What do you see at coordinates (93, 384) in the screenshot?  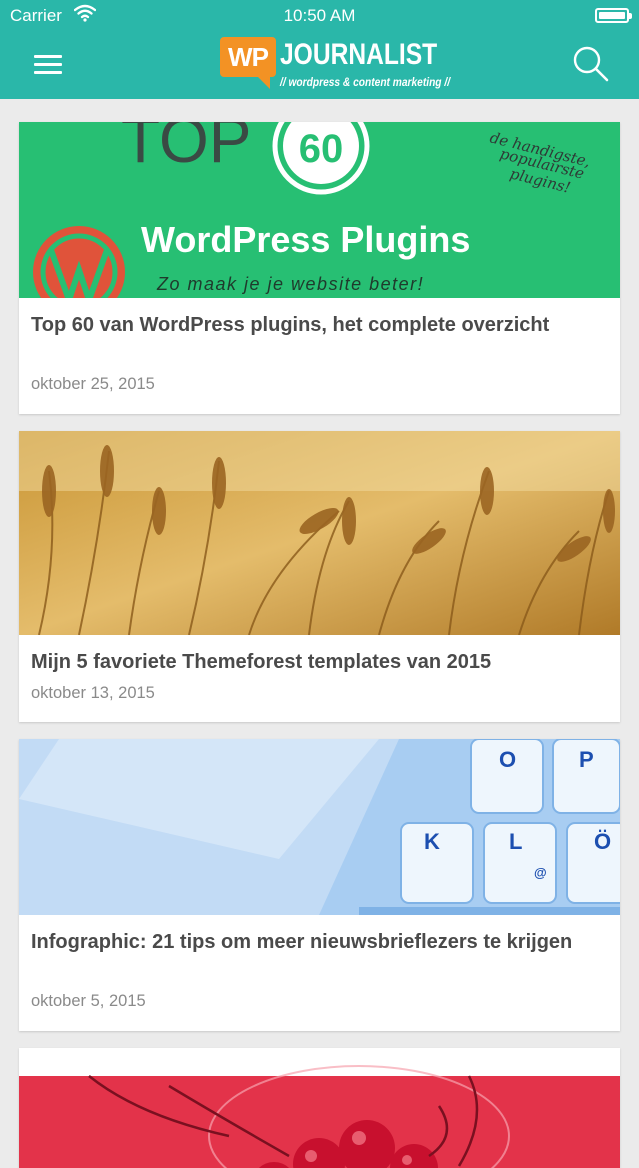 I see `post-date: oktober 25, 2015` at bounding box center [93, 384].